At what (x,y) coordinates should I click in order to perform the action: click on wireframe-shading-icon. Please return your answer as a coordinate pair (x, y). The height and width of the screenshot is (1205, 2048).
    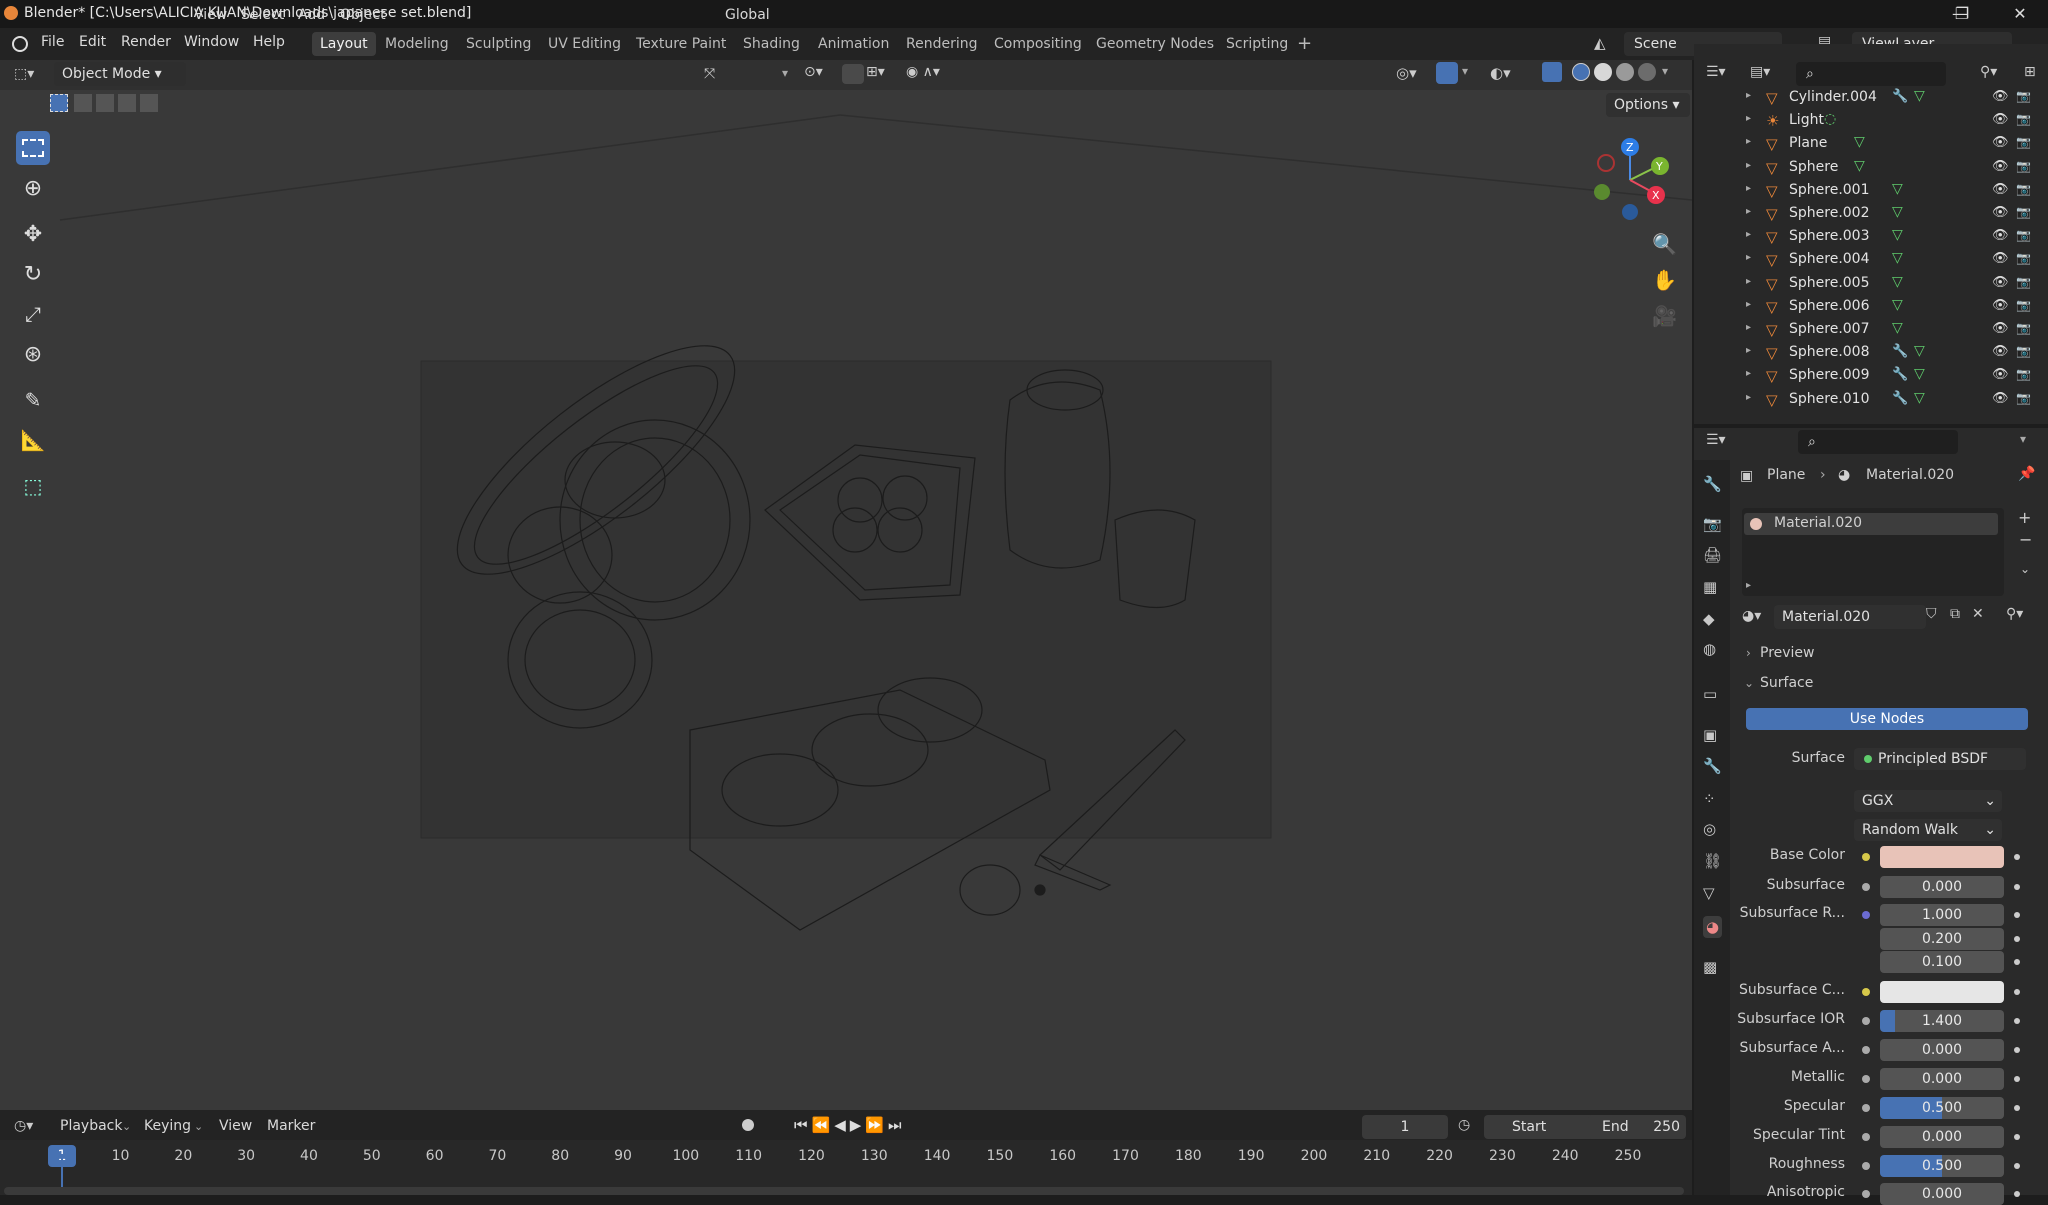
    Looking at the image, I should click on (1581, 72).